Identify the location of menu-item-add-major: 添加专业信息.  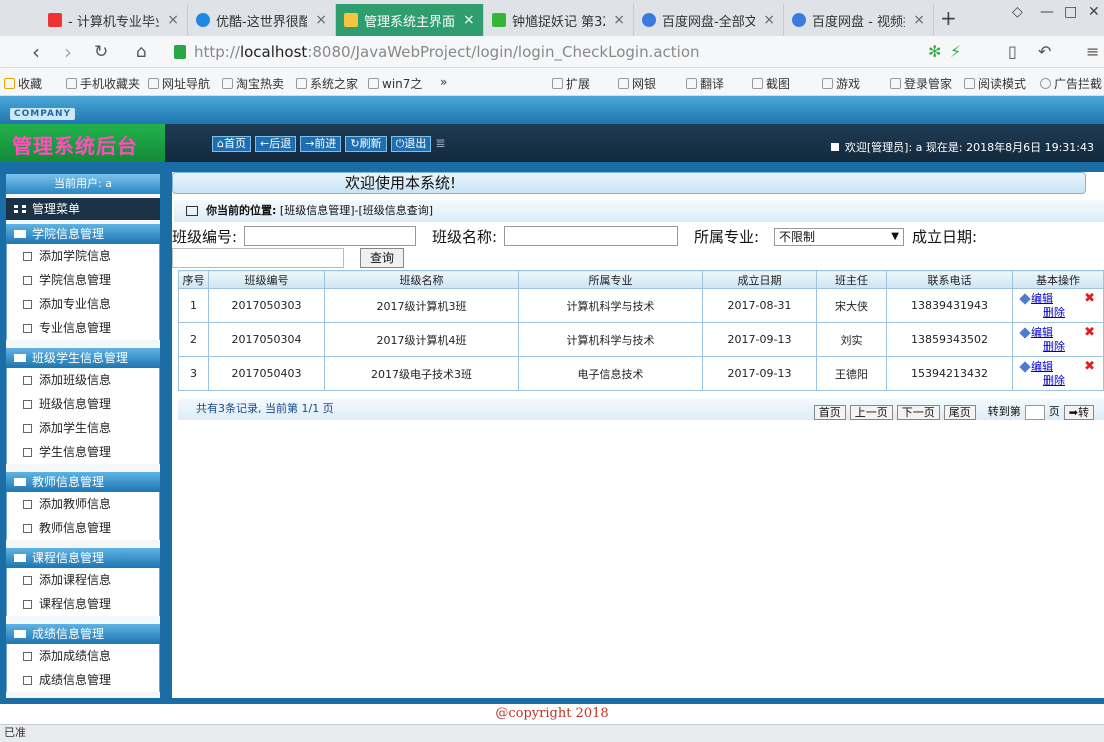
(83, 304).